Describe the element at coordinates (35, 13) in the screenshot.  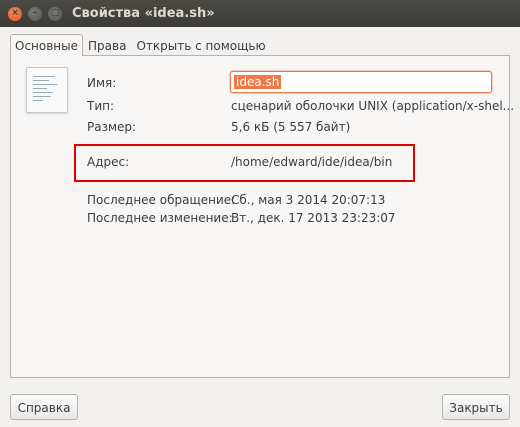
I see `minimize-window-icon: –` at that location.